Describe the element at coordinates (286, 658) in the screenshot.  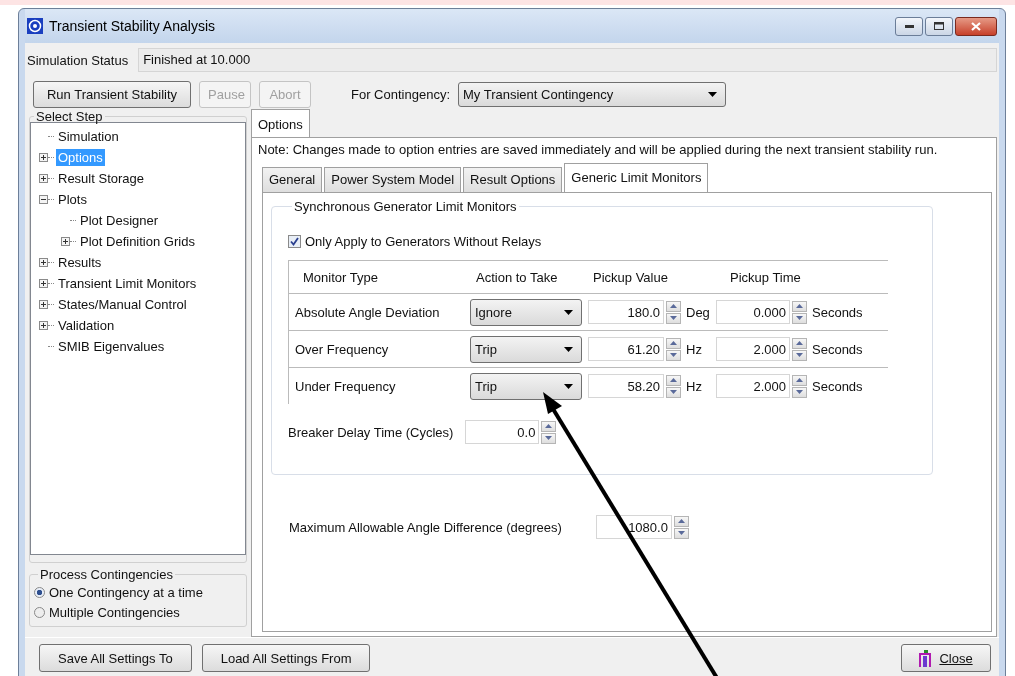
I see `footer-button: Load All Settings From` at that location.